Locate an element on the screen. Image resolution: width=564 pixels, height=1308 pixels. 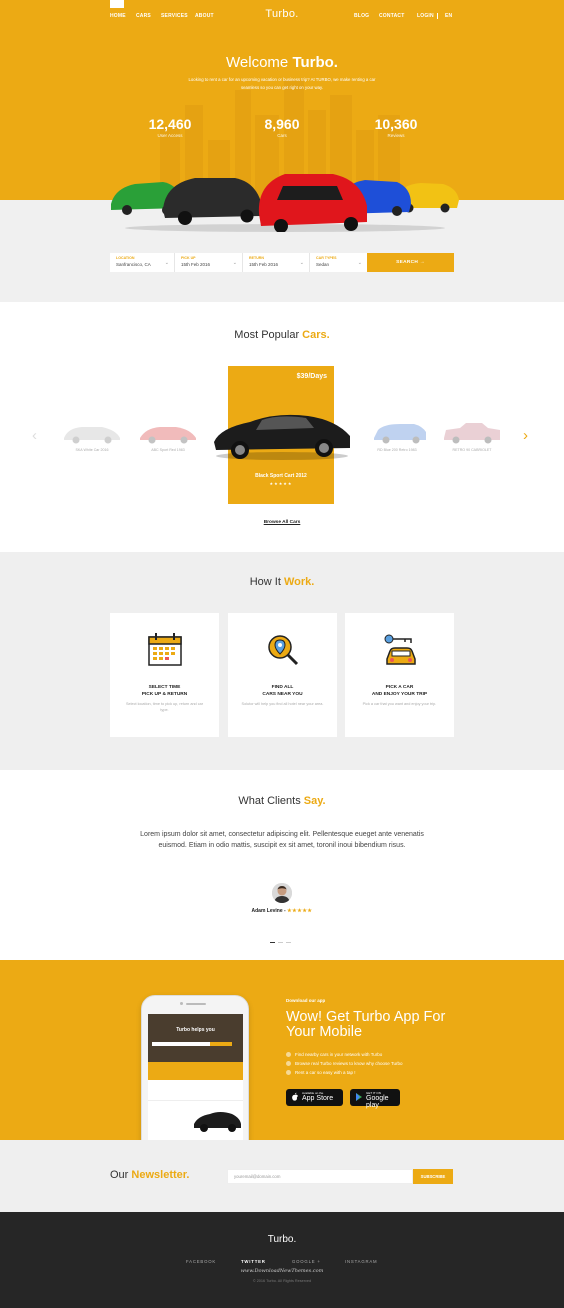
car-label-cabriolet: RETRO 90 CABRIOLET is located at coordinates (472, 450).